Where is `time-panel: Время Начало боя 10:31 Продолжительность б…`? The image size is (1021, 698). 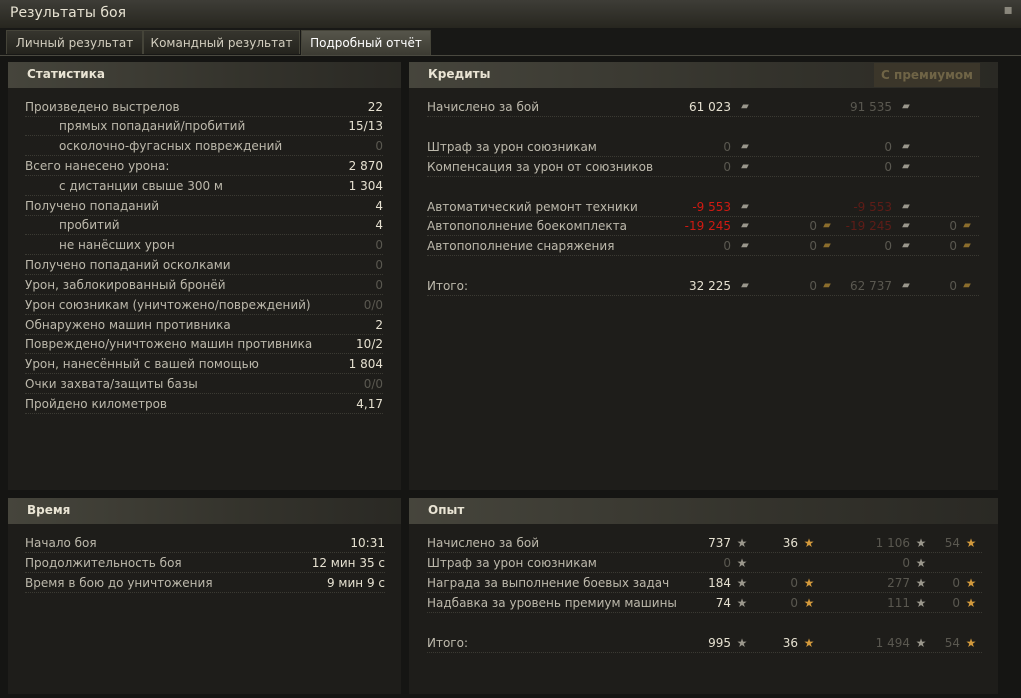
time-panel: Время Начало боя 10:31 Продолжительность б… is located at coordinates (204, 596).